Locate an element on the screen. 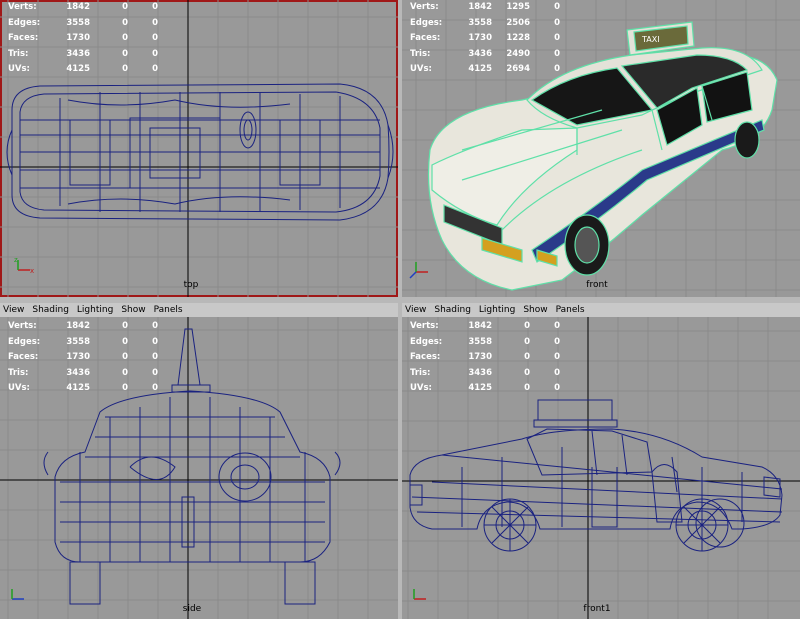 This screenshot has width=800, height=619. car-wireframe-top is located at coordinates (200, 152).